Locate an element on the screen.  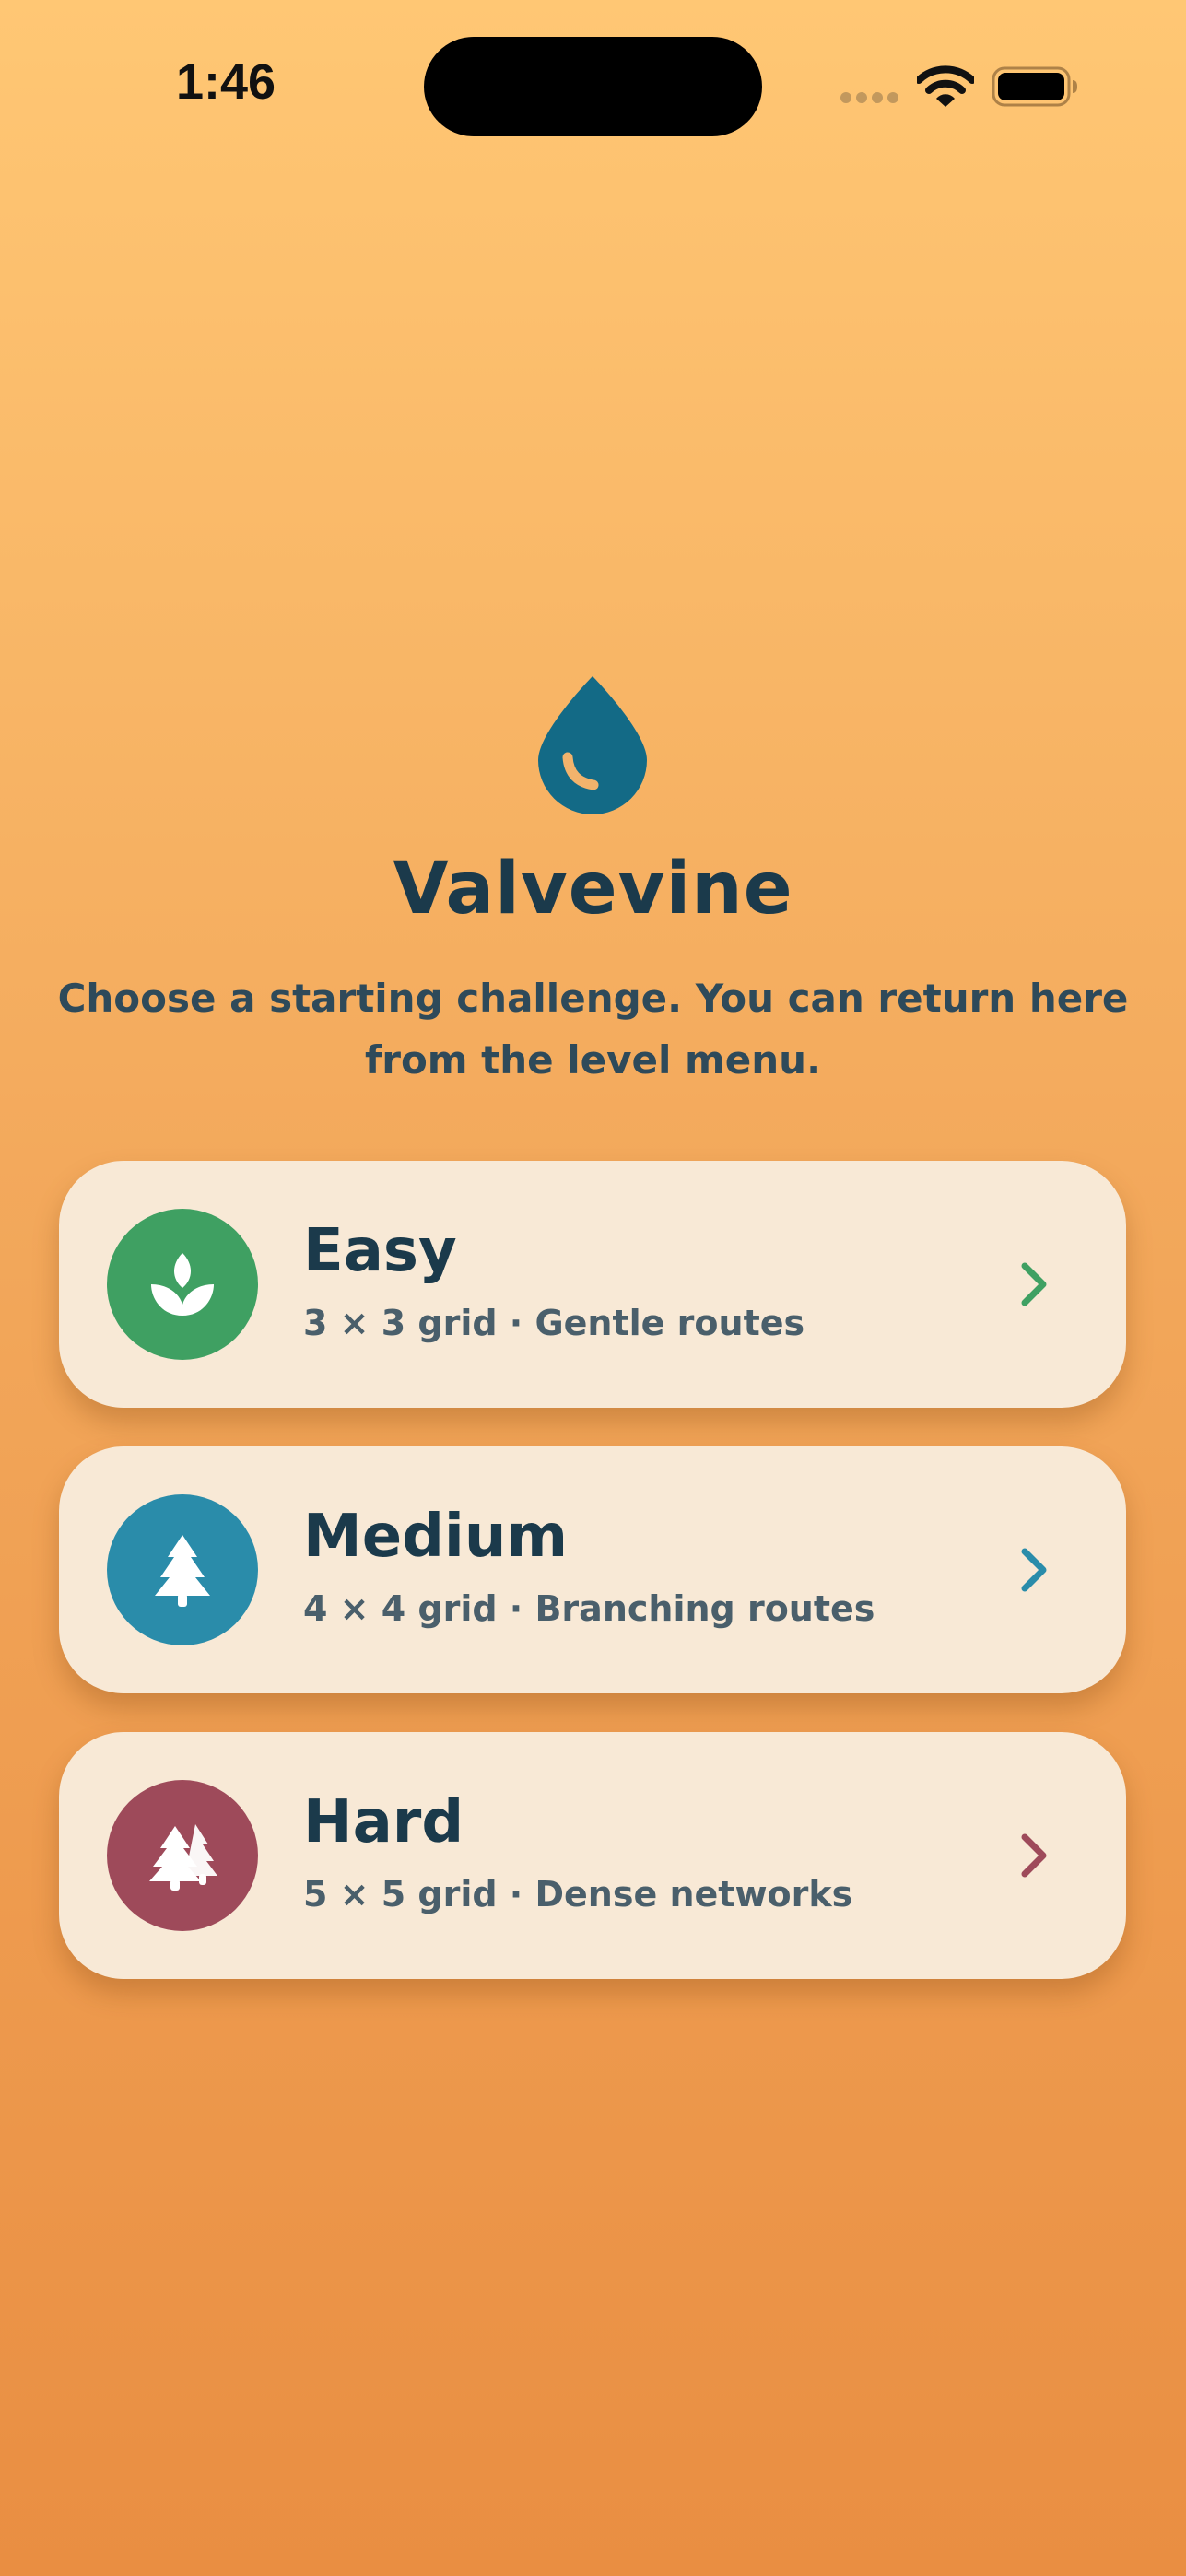
cellular-signal-icon is located at coordinates (870, 98).